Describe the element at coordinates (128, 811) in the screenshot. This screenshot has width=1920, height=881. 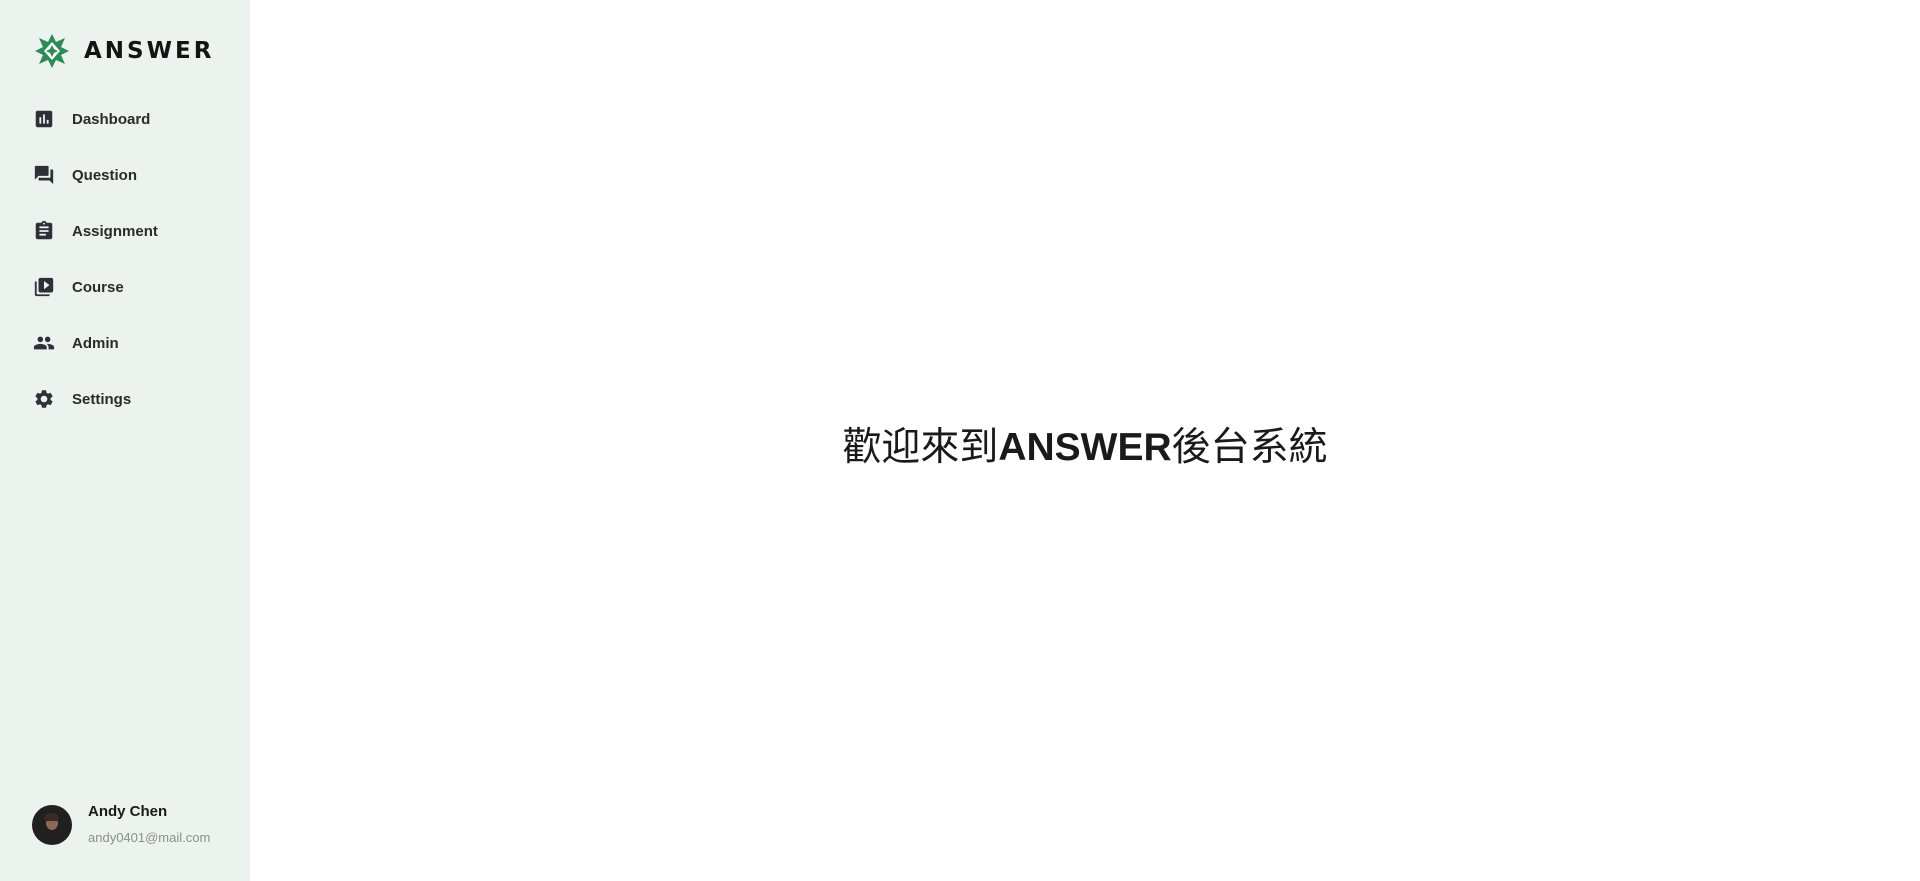
I see `user-name: Andy Chen` at that location.